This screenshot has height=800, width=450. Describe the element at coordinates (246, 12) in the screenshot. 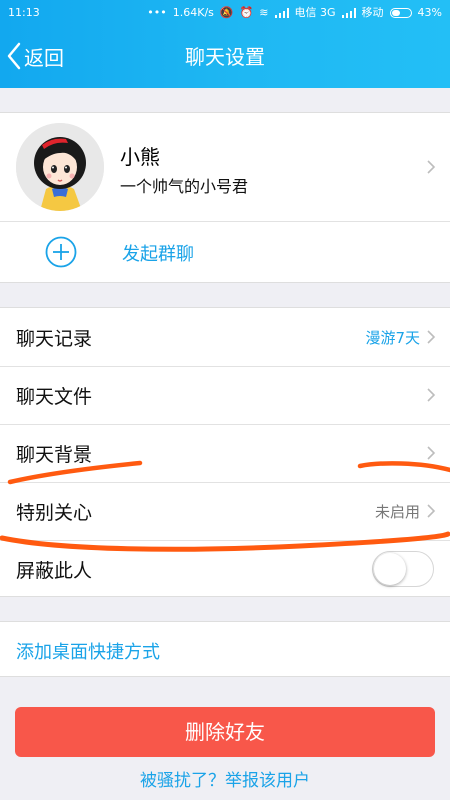

I see `alarm-icon: ⏰` at that location.